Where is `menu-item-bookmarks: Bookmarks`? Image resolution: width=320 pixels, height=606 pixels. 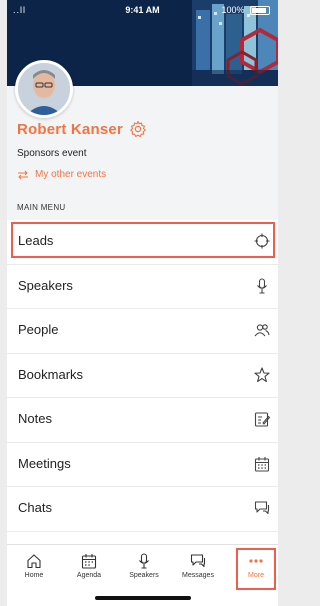
menu-item-bookmarks: Bookmarks is located at coordinates (142, 376).